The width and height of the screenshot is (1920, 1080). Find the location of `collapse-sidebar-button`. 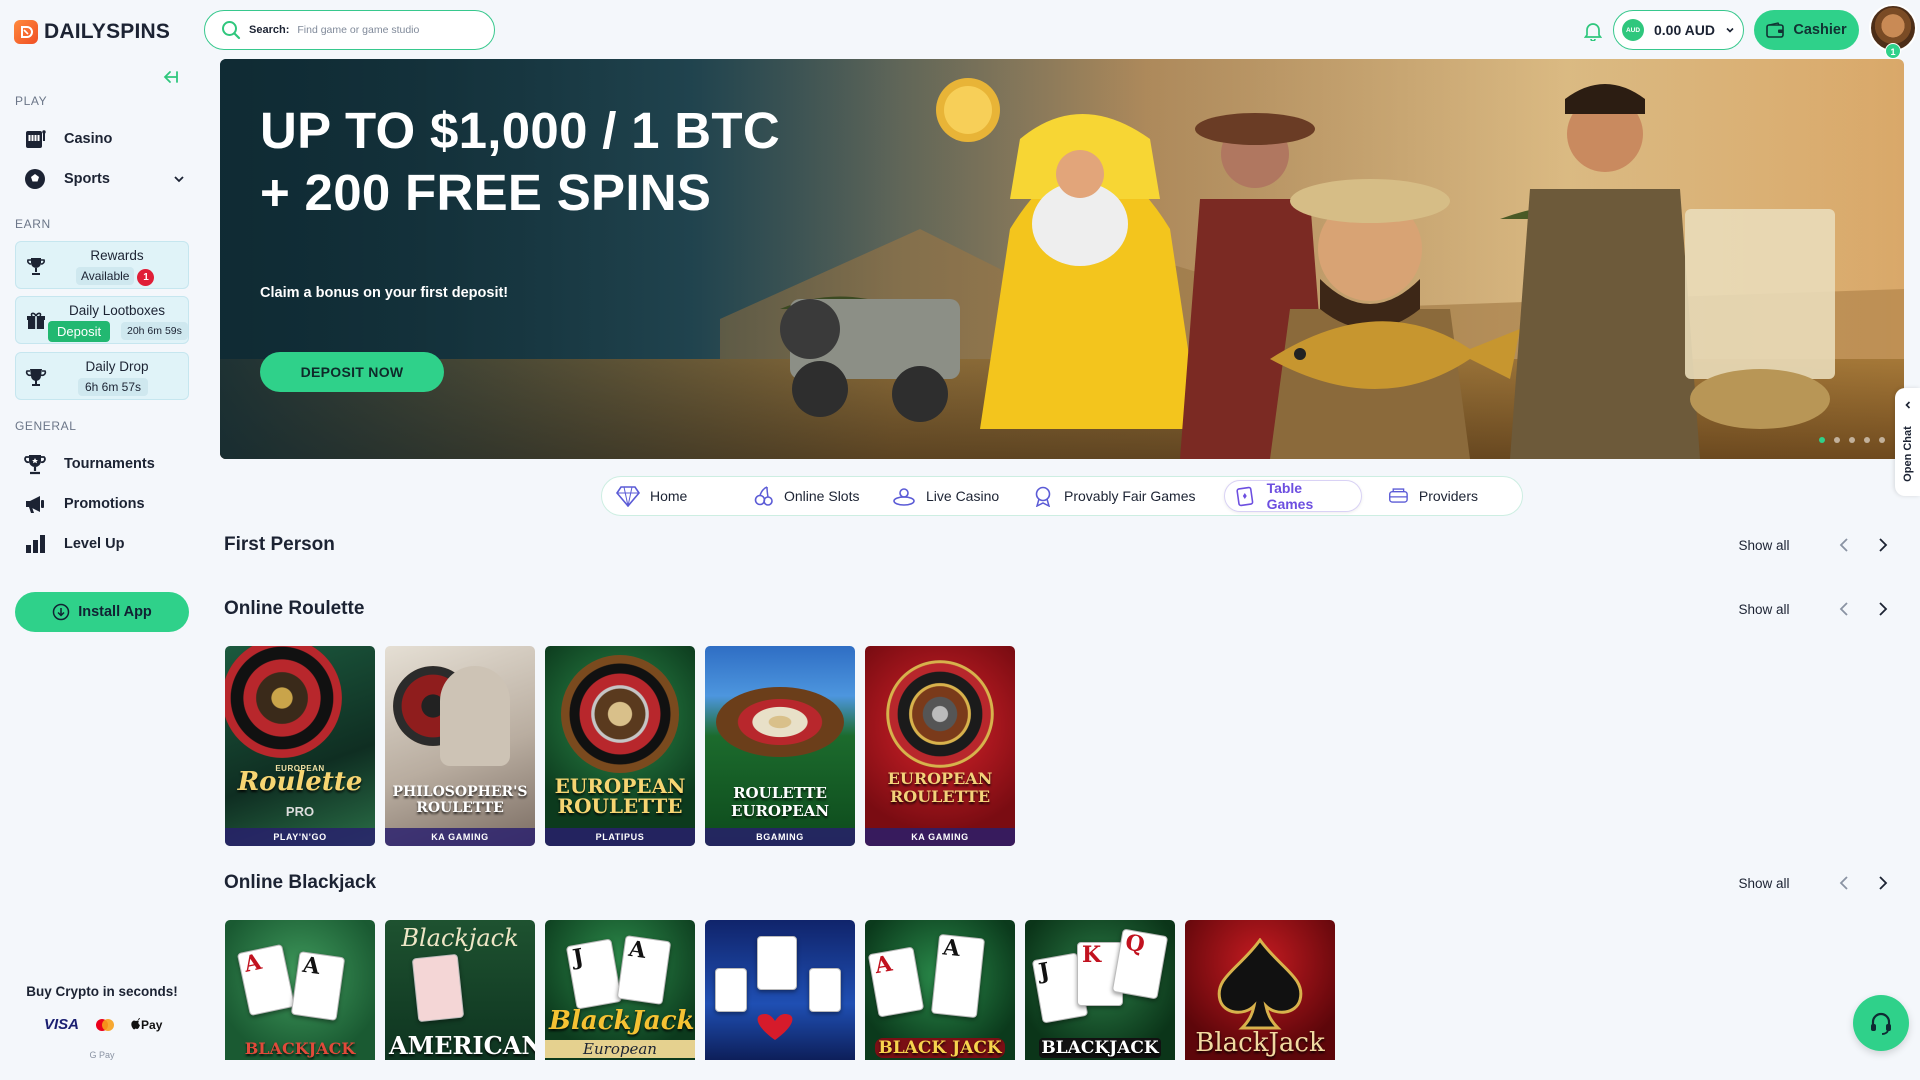

collapse-sidebar-button is located at coordinates (171, 77).